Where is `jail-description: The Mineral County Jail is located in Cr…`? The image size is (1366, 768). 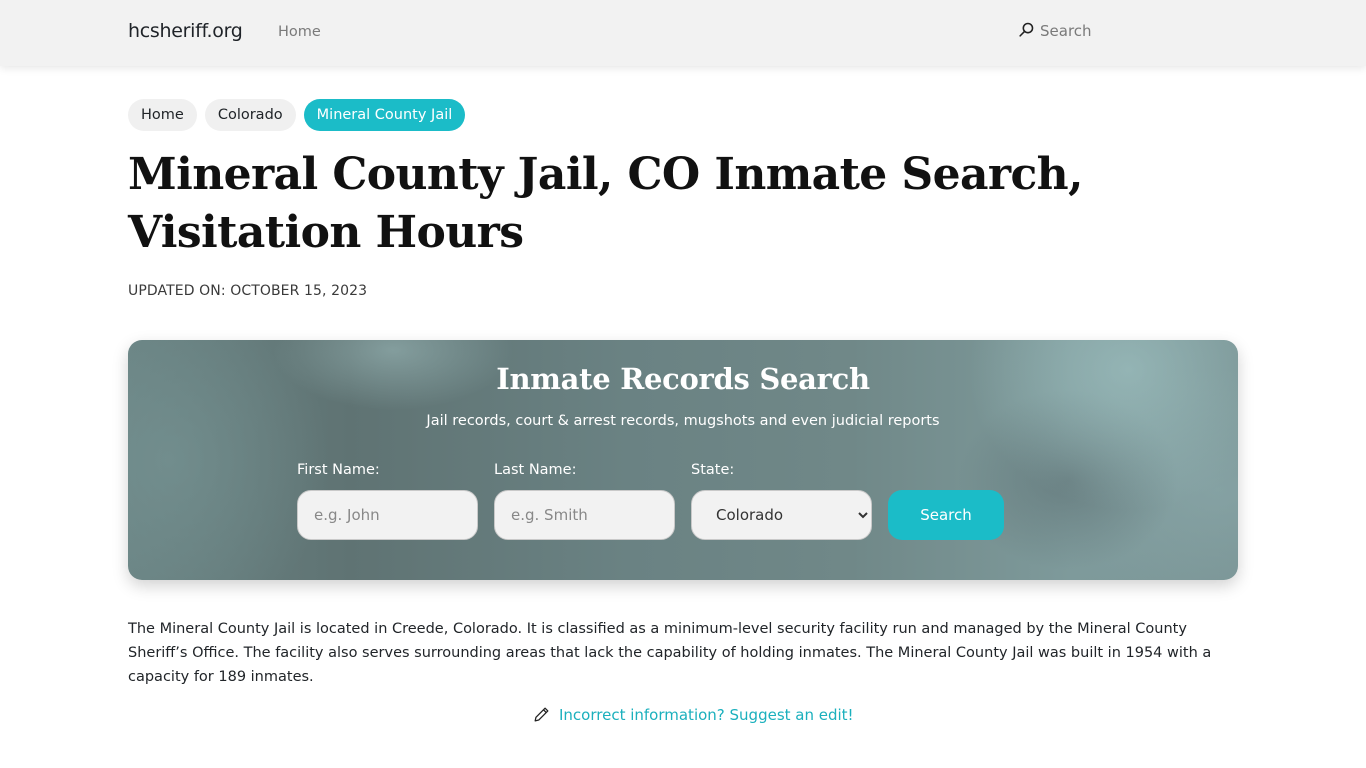 jail-description: The Mineral County Jail is located in Cr… is located at coordinates (670, 653).